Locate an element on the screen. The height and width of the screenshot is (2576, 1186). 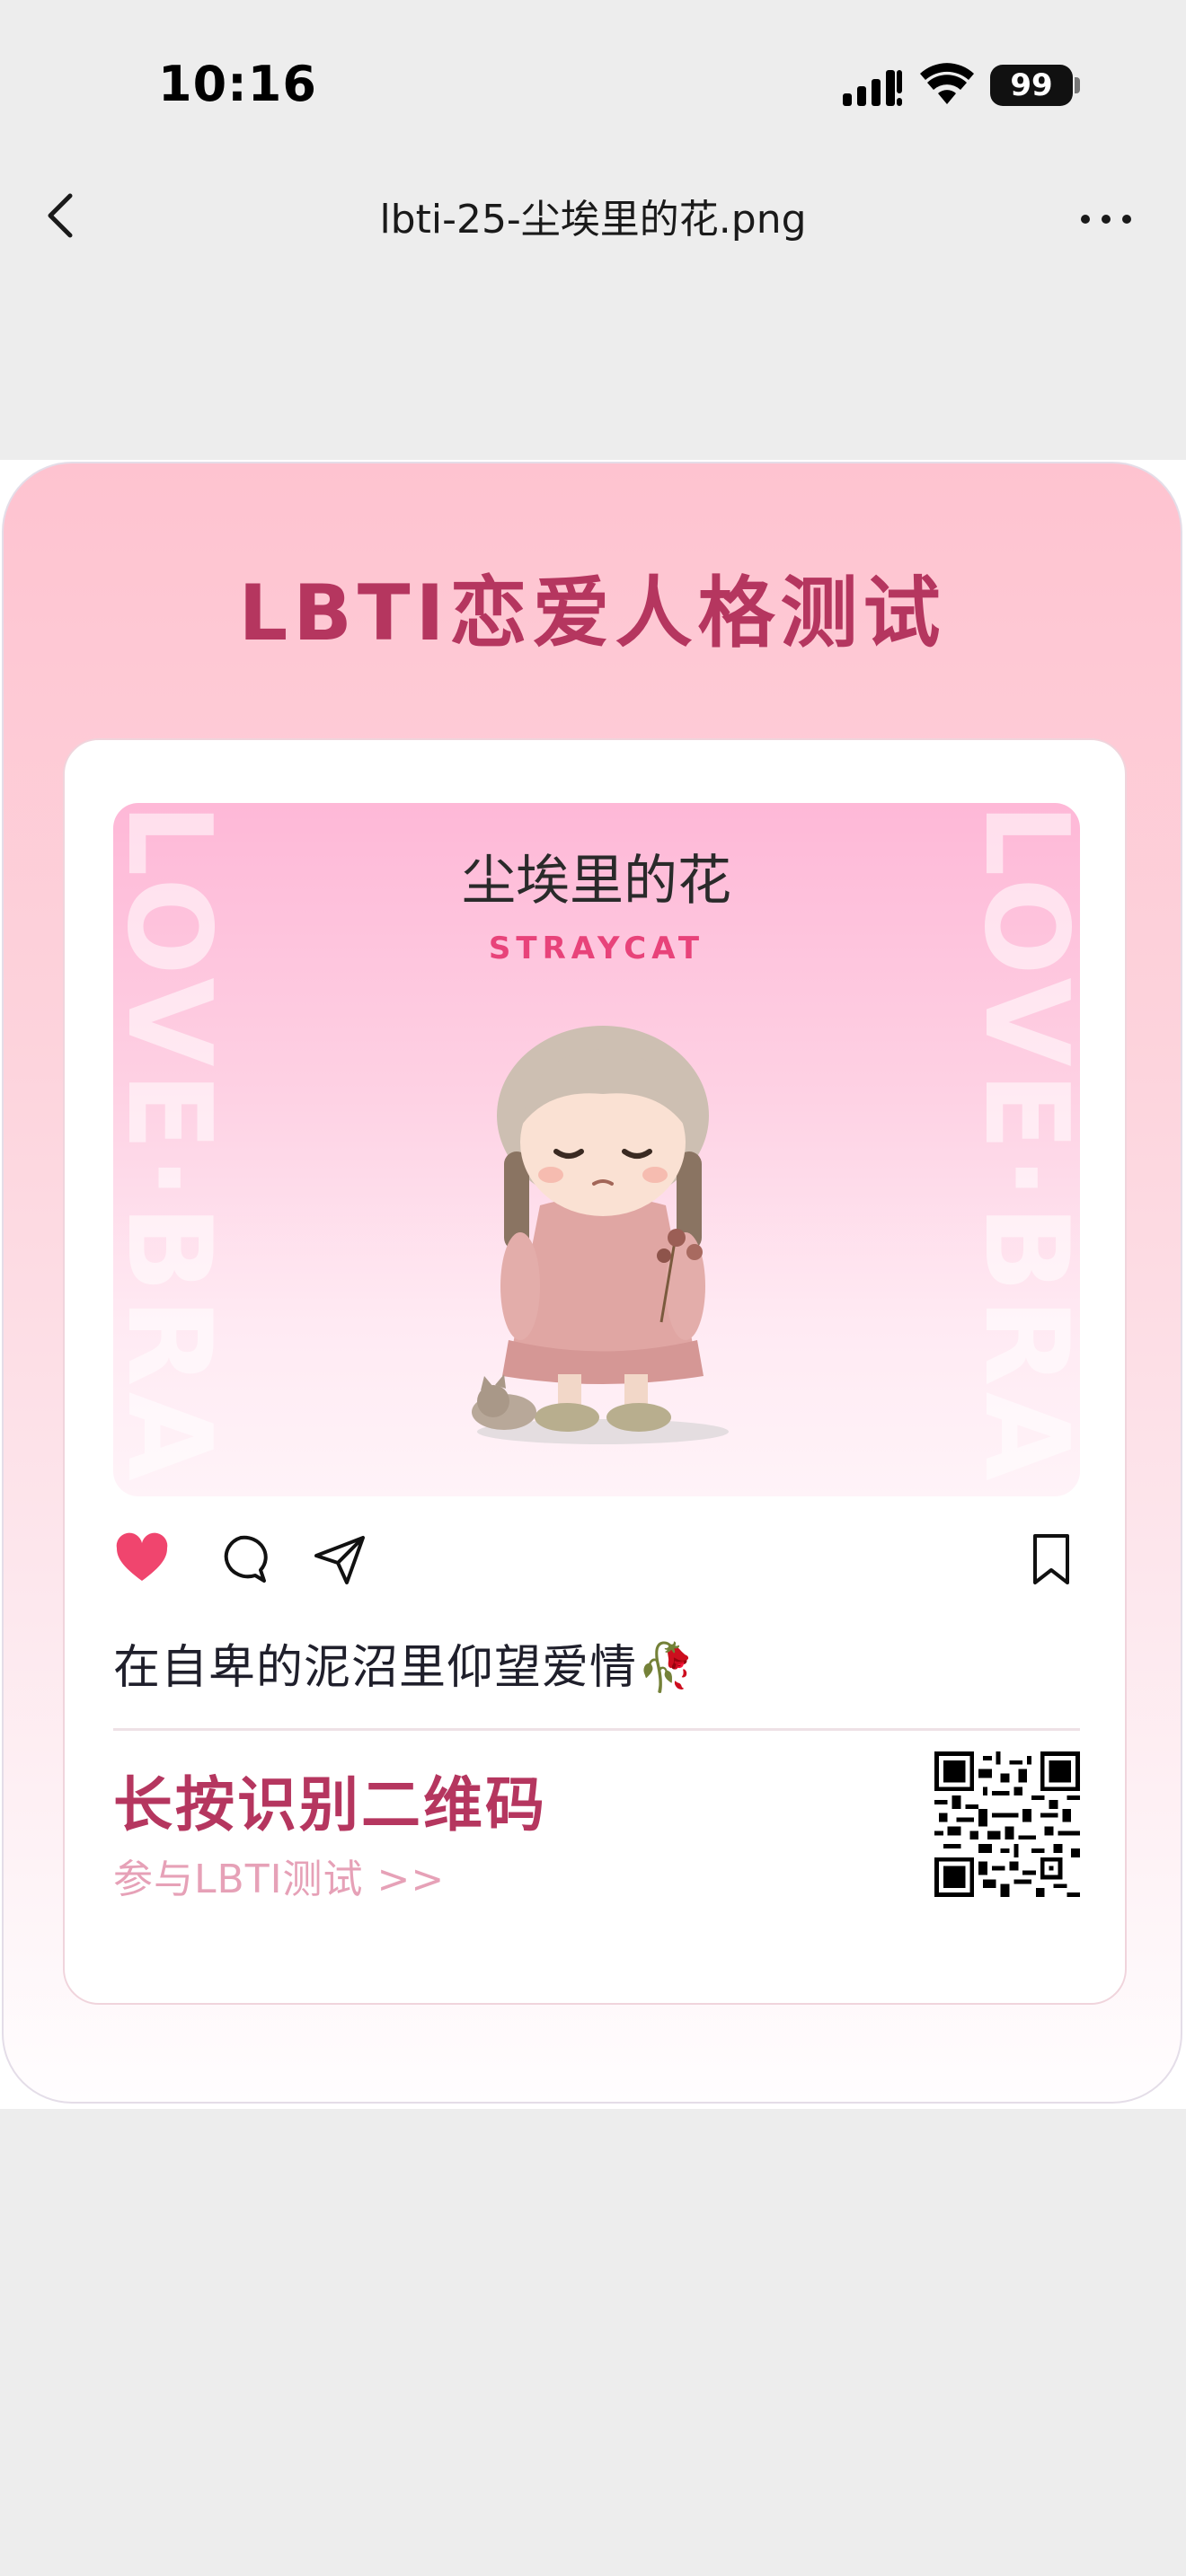
chevron-left-icon is located at coordinates (63, 216).